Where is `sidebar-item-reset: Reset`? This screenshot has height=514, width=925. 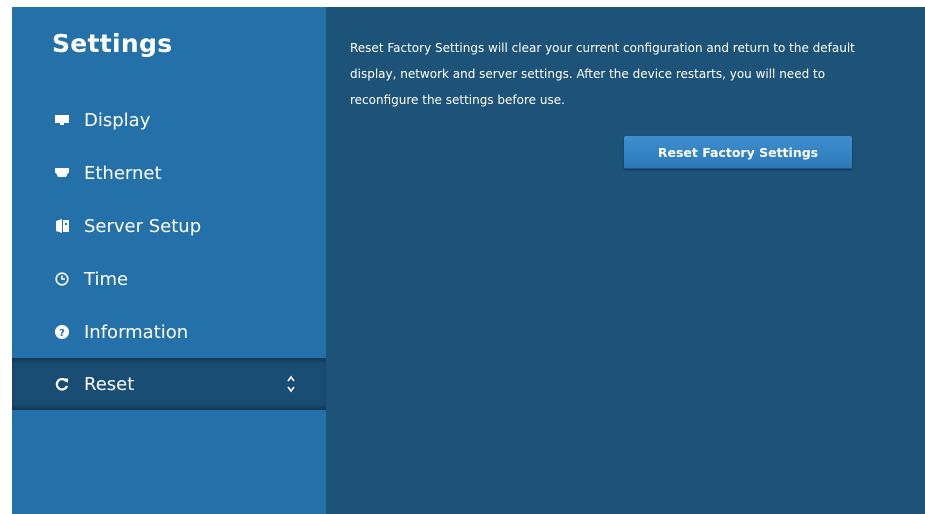 sidebar-item-reset: Reset is located at coordinates (169, 384).